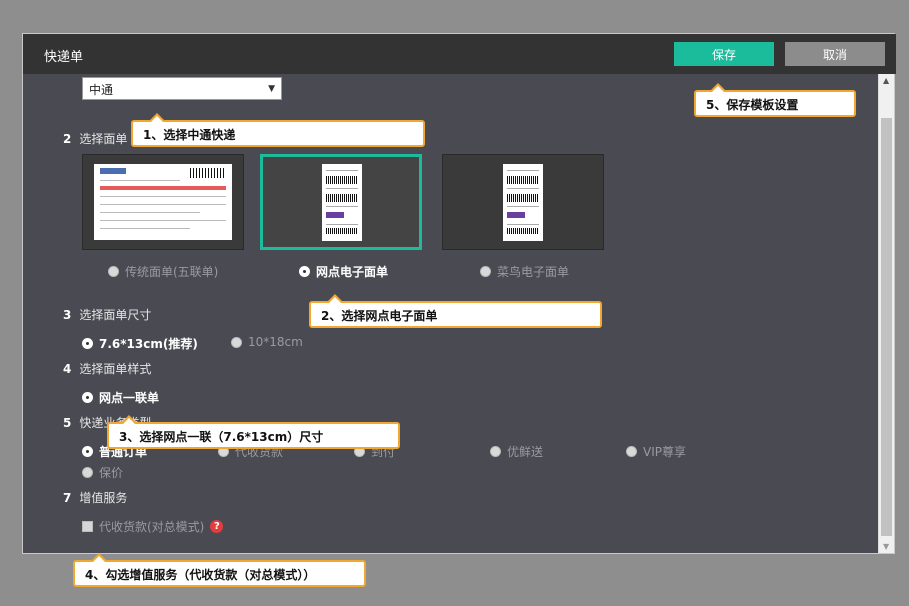 This screenshot has width=909, height=606. I want to click on dialog-title: 快递单, so click(64, 57).